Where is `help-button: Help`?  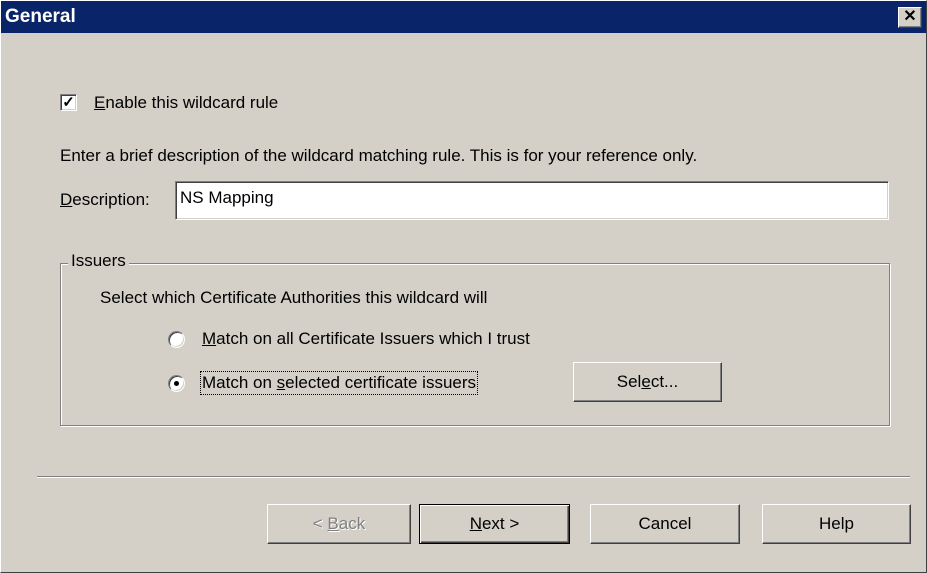
help-button: Help is located at coordinates (836, 524).